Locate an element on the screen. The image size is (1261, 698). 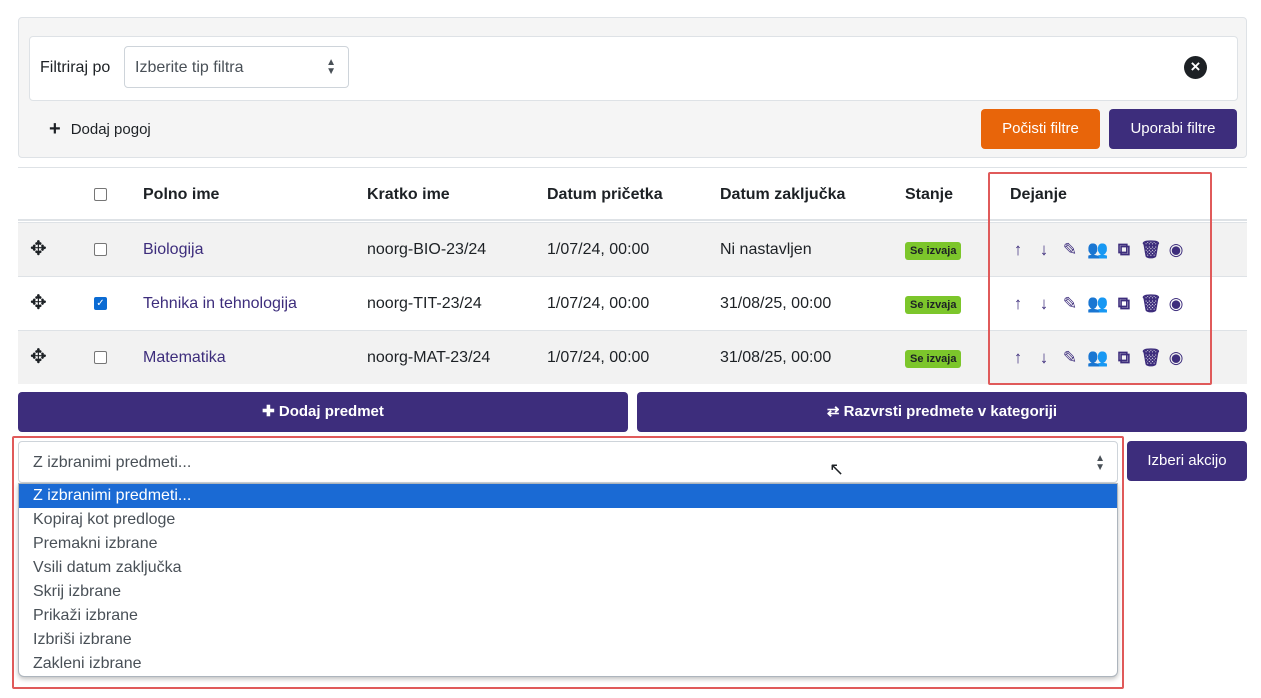
filter-type-select: Izberite tip filtra ▲ ▼ is located at coordinates (236, 67).